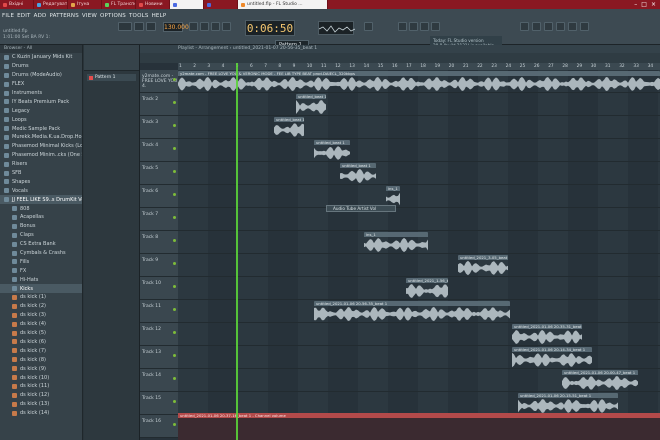  I want to click on browser-tab: Новини, so click(153, 4).